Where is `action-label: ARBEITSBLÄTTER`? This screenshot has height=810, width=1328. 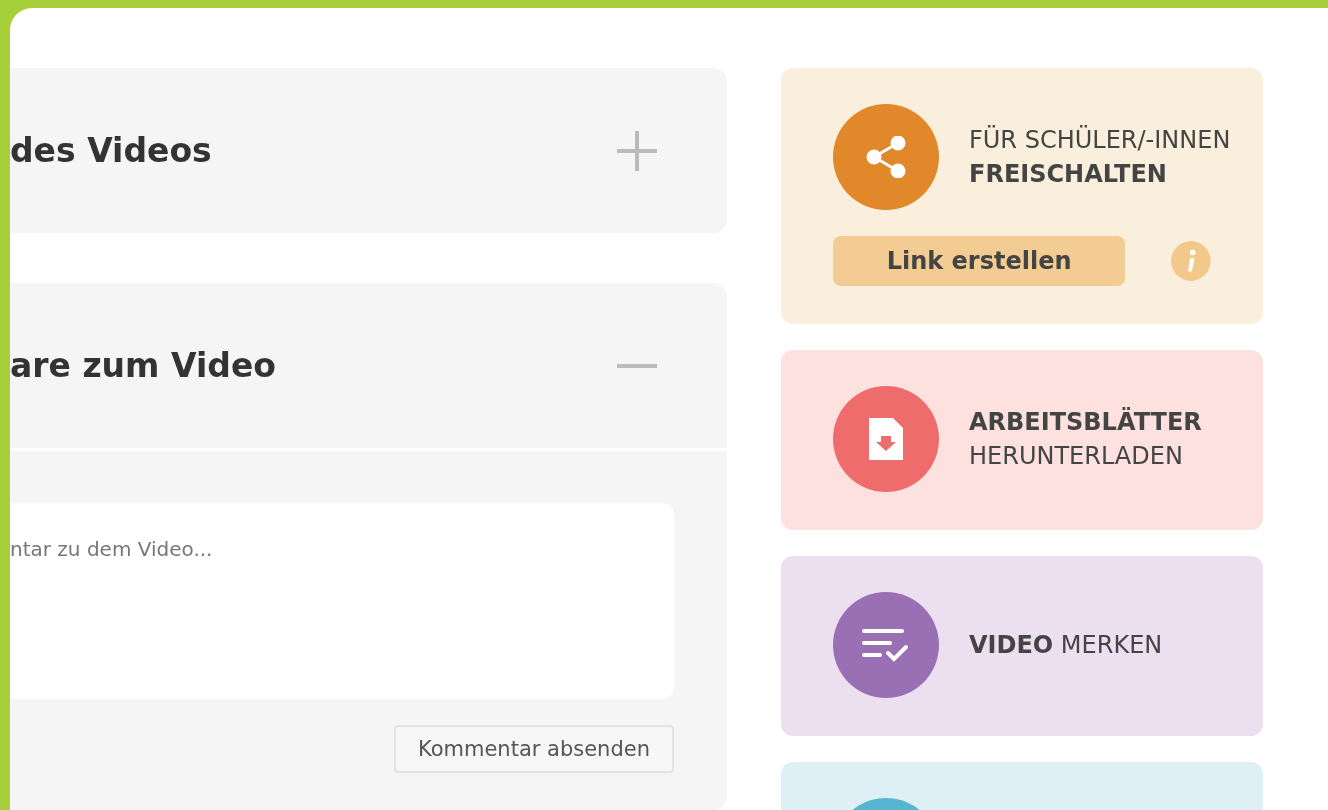 action-label: ARBEITSBLÄTTER is located at coordinates (1085, 422).